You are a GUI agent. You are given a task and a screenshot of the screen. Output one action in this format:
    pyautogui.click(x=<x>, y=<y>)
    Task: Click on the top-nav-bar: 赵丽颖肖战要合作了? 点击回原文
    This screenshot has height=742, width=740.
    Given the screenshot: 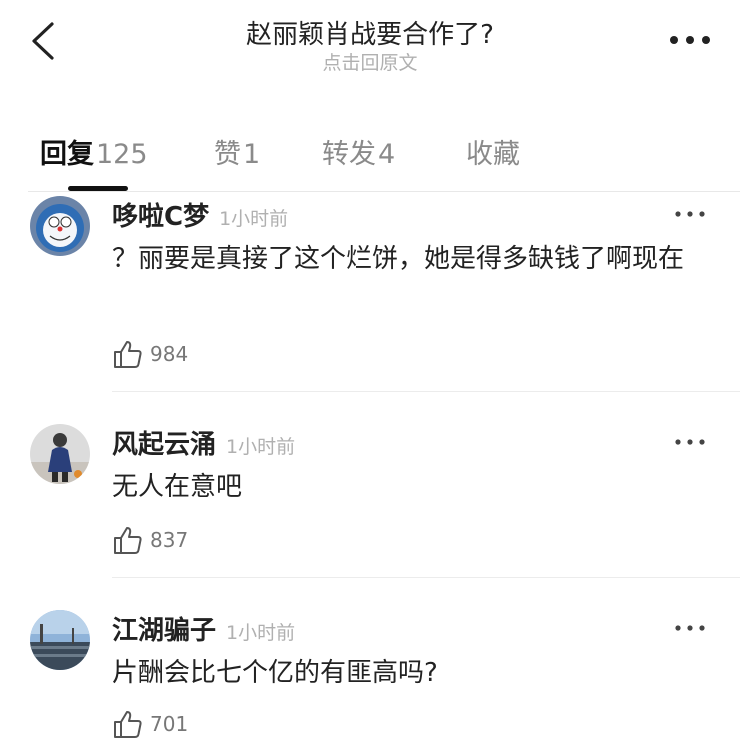 What is the action you would take?
    pyautogui.click(x=370, y=45)
    